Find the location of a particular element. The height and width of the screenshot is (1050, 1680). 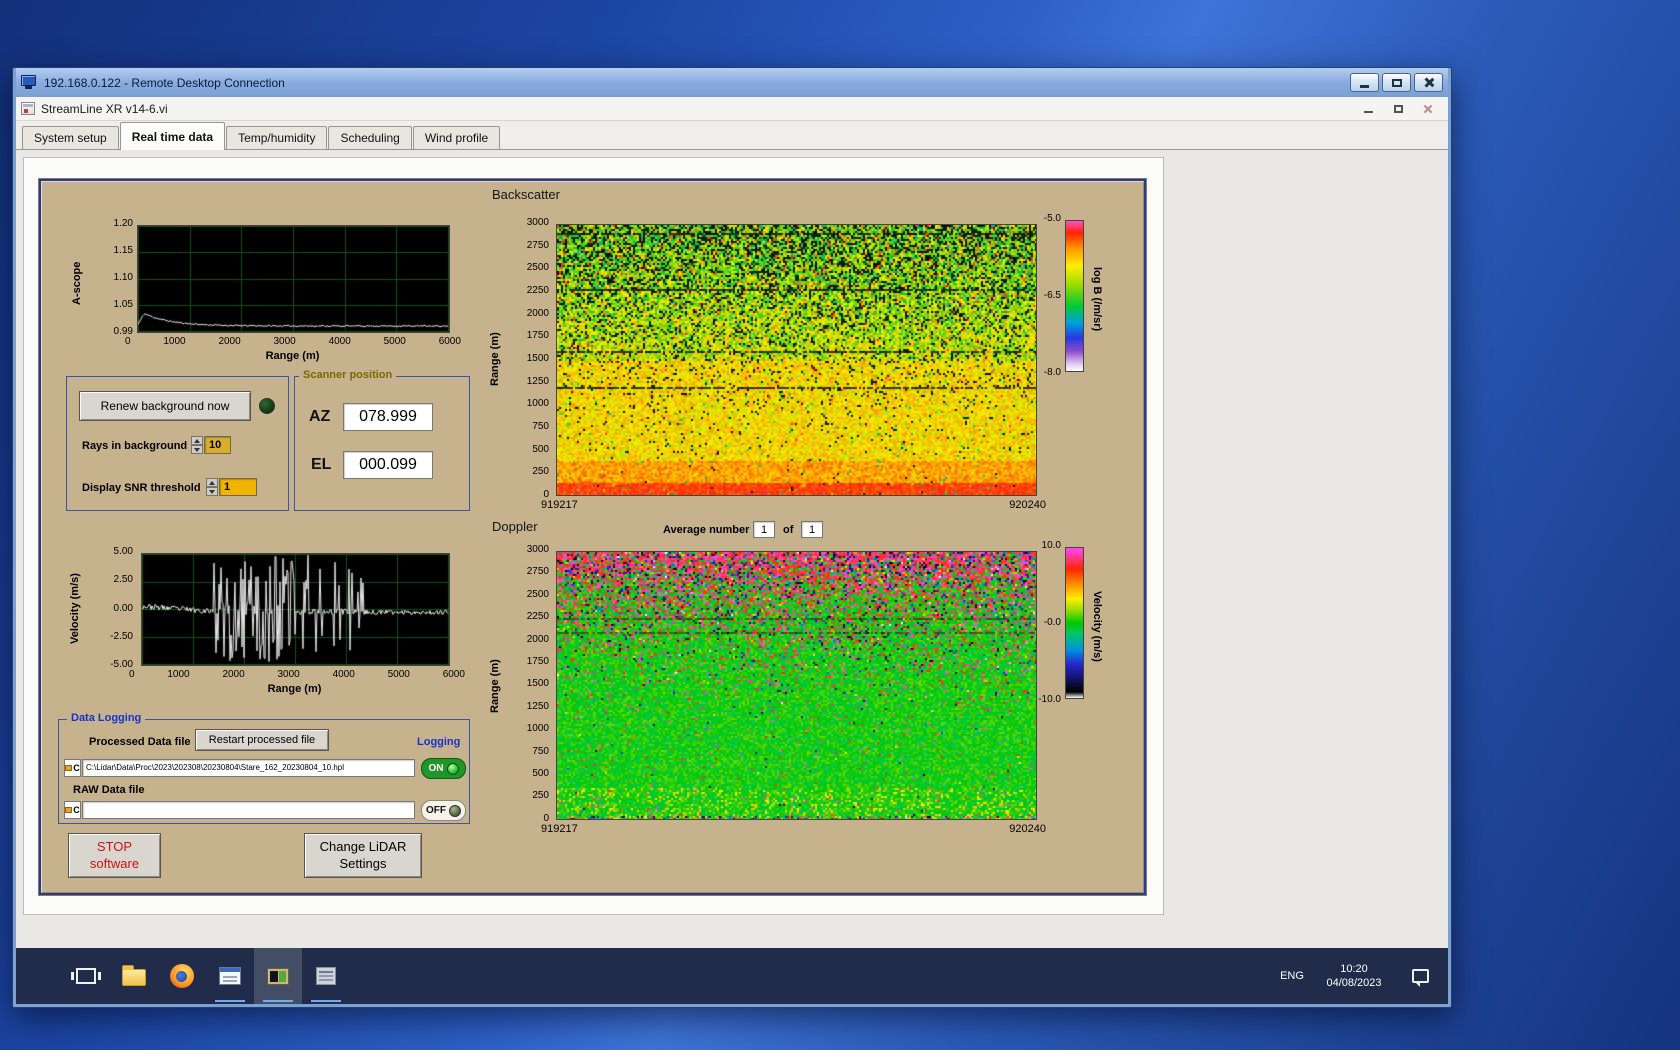

el-value: 000.099 is located at coordinates (388, 465).